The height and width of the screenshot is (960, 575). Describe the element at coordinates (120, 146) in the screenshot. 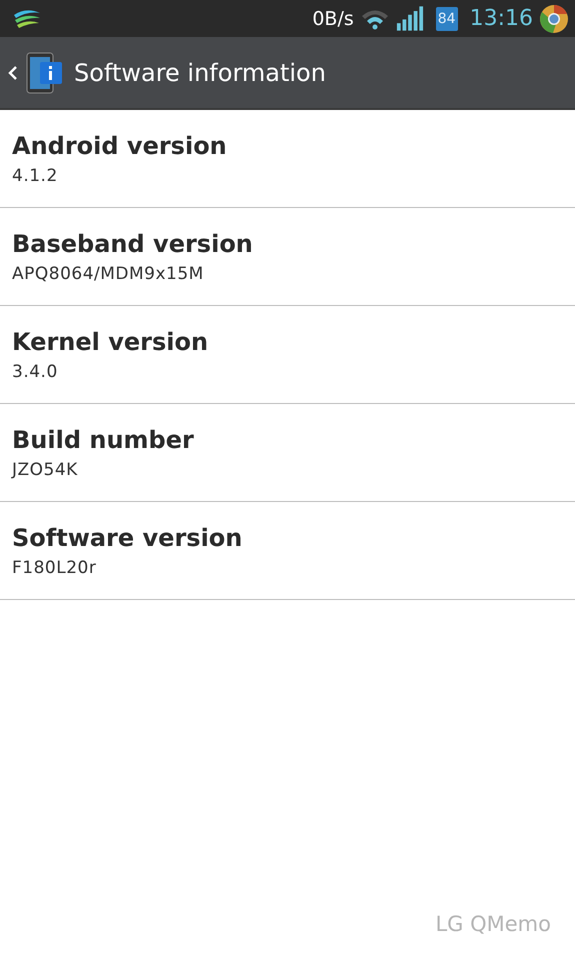

I see `item-title: Android version` at that location.